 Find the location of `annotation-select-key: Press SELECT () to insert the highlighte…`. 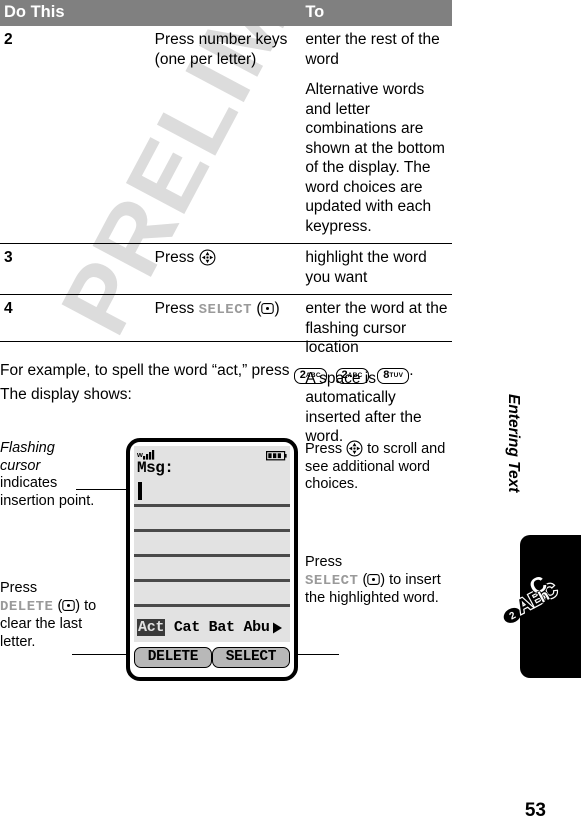

annotation-select-key: Press SELECT () to insert the highlighte… is located at coordinates (373, 580).